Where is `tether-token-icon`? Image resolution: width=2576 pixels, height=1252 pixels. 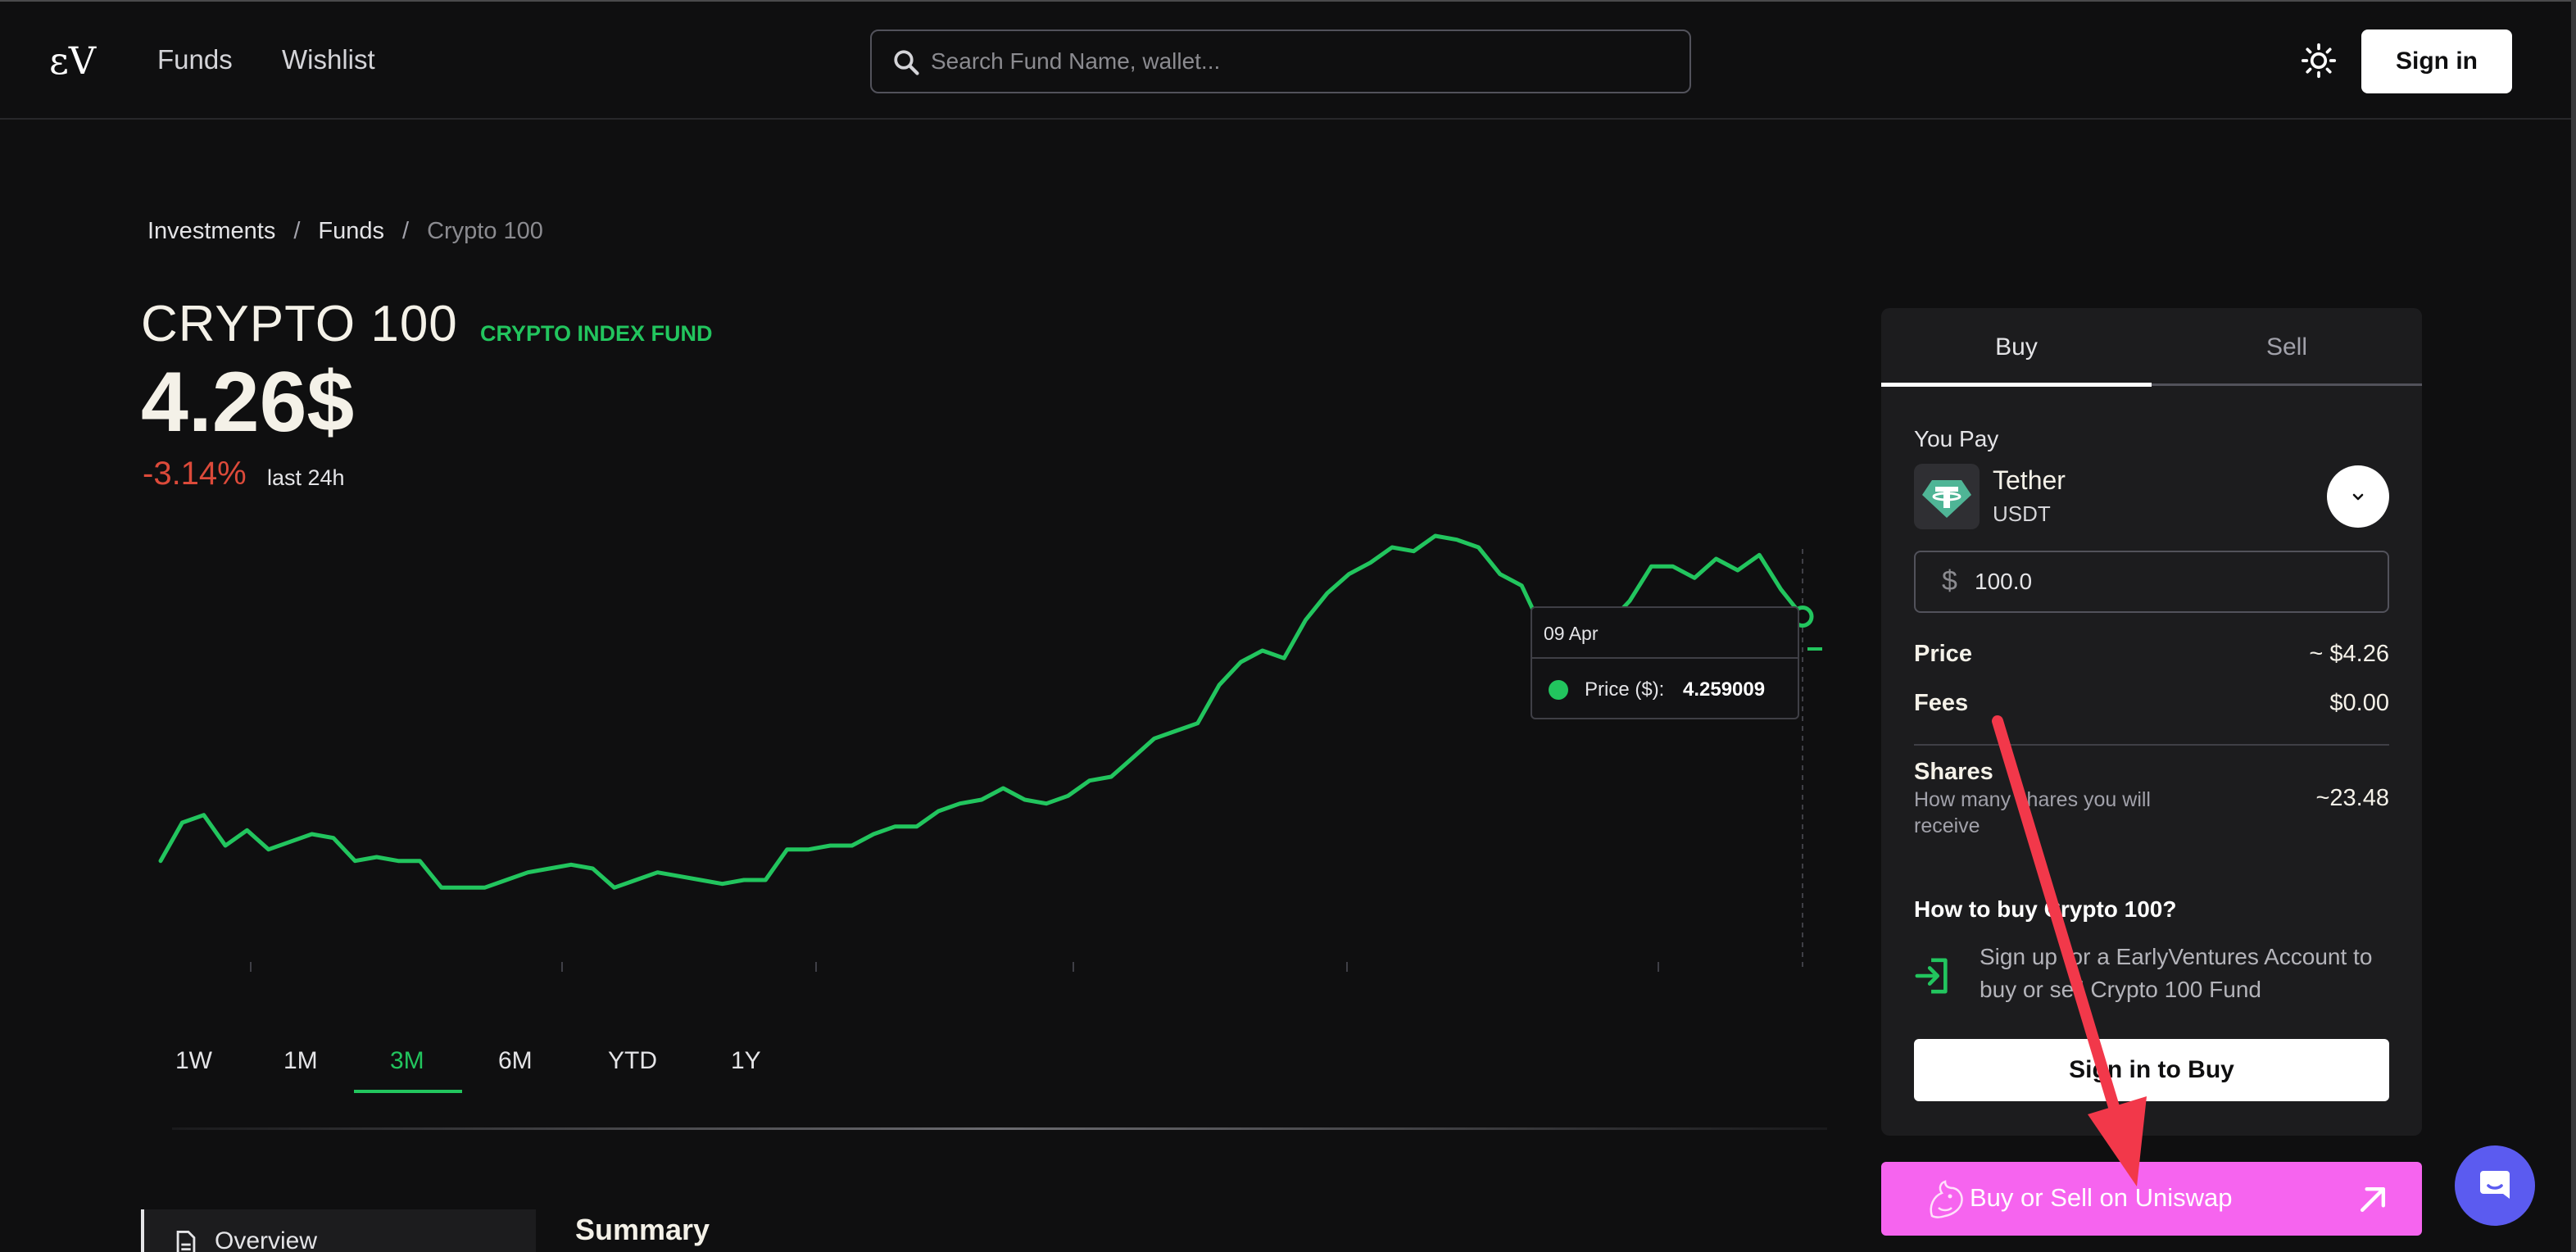 tether-token-icon is located at coordinates (1947, 496).